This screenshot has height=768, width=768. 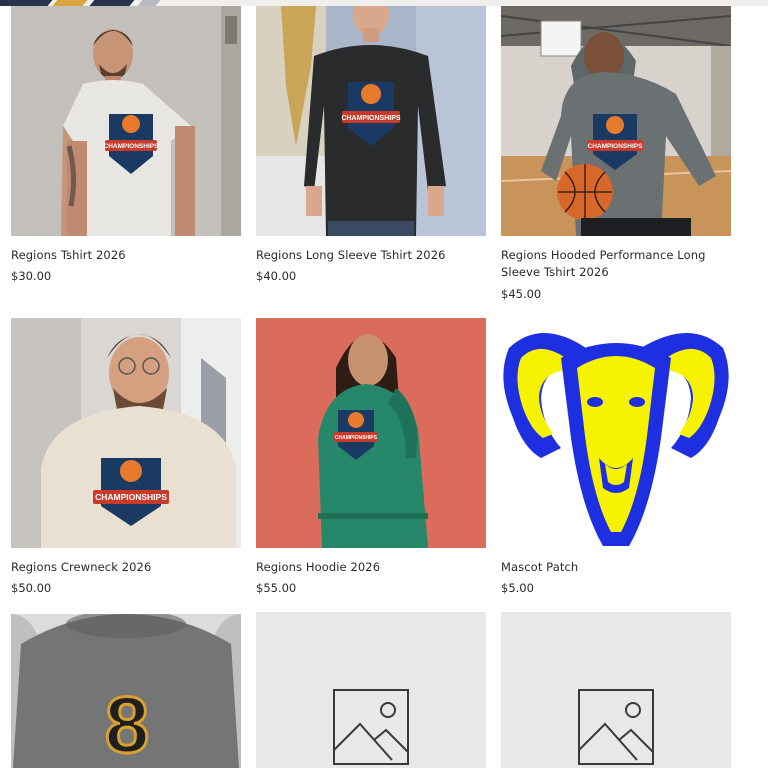 I want to click on product-image: 8, so click(x=126, y=691).